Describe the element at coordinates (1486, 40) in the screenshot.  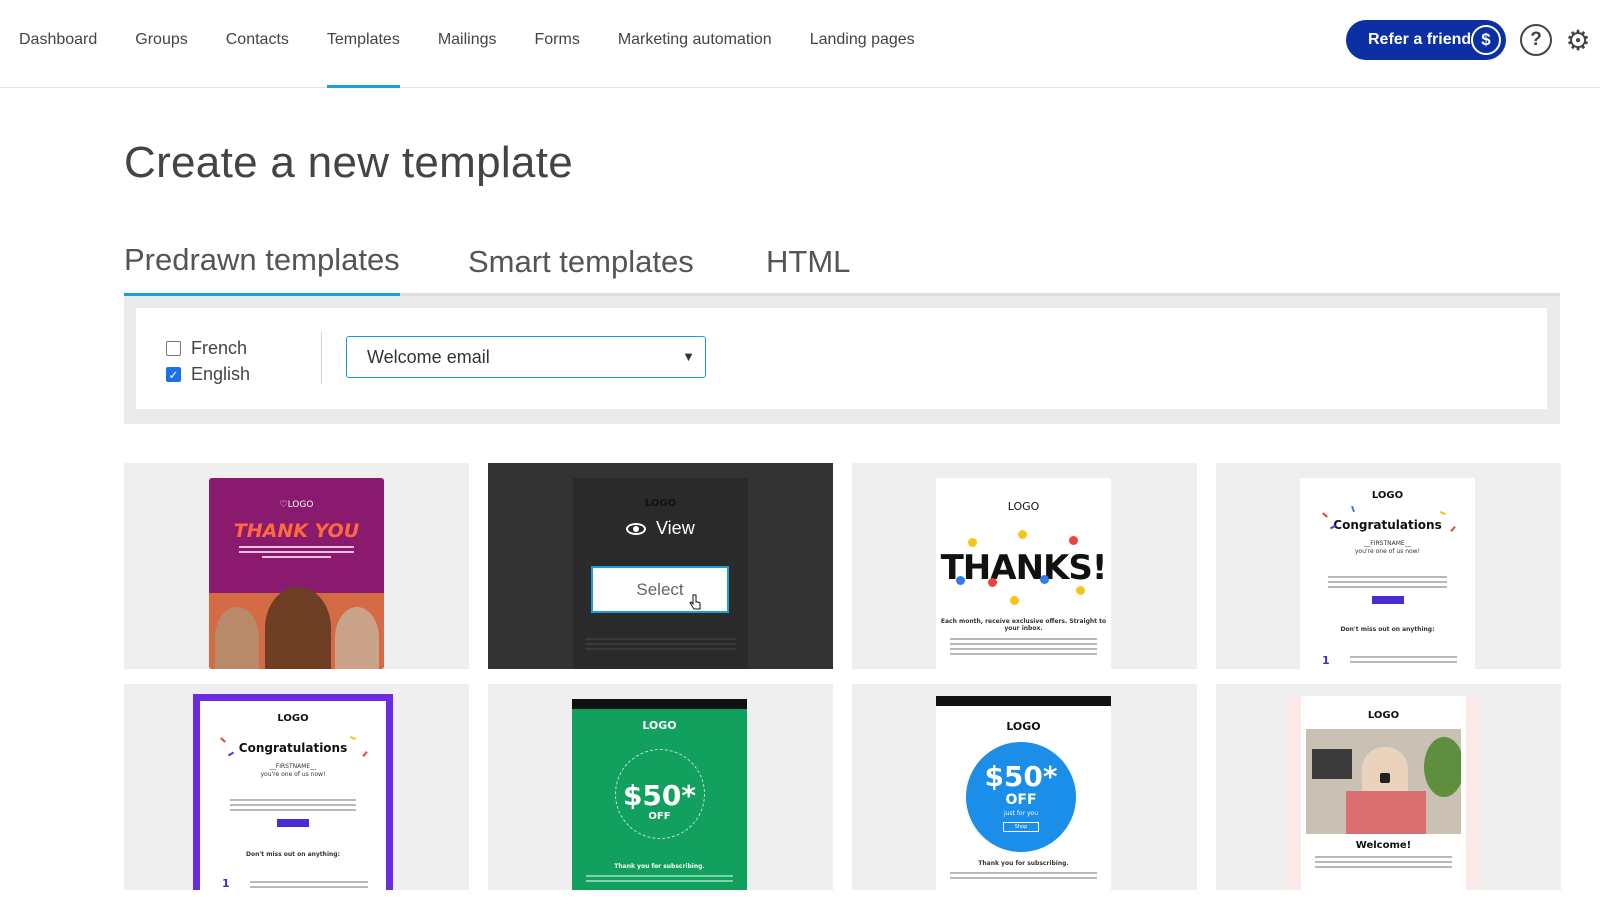
I see `dollar-icon: $` at that location.